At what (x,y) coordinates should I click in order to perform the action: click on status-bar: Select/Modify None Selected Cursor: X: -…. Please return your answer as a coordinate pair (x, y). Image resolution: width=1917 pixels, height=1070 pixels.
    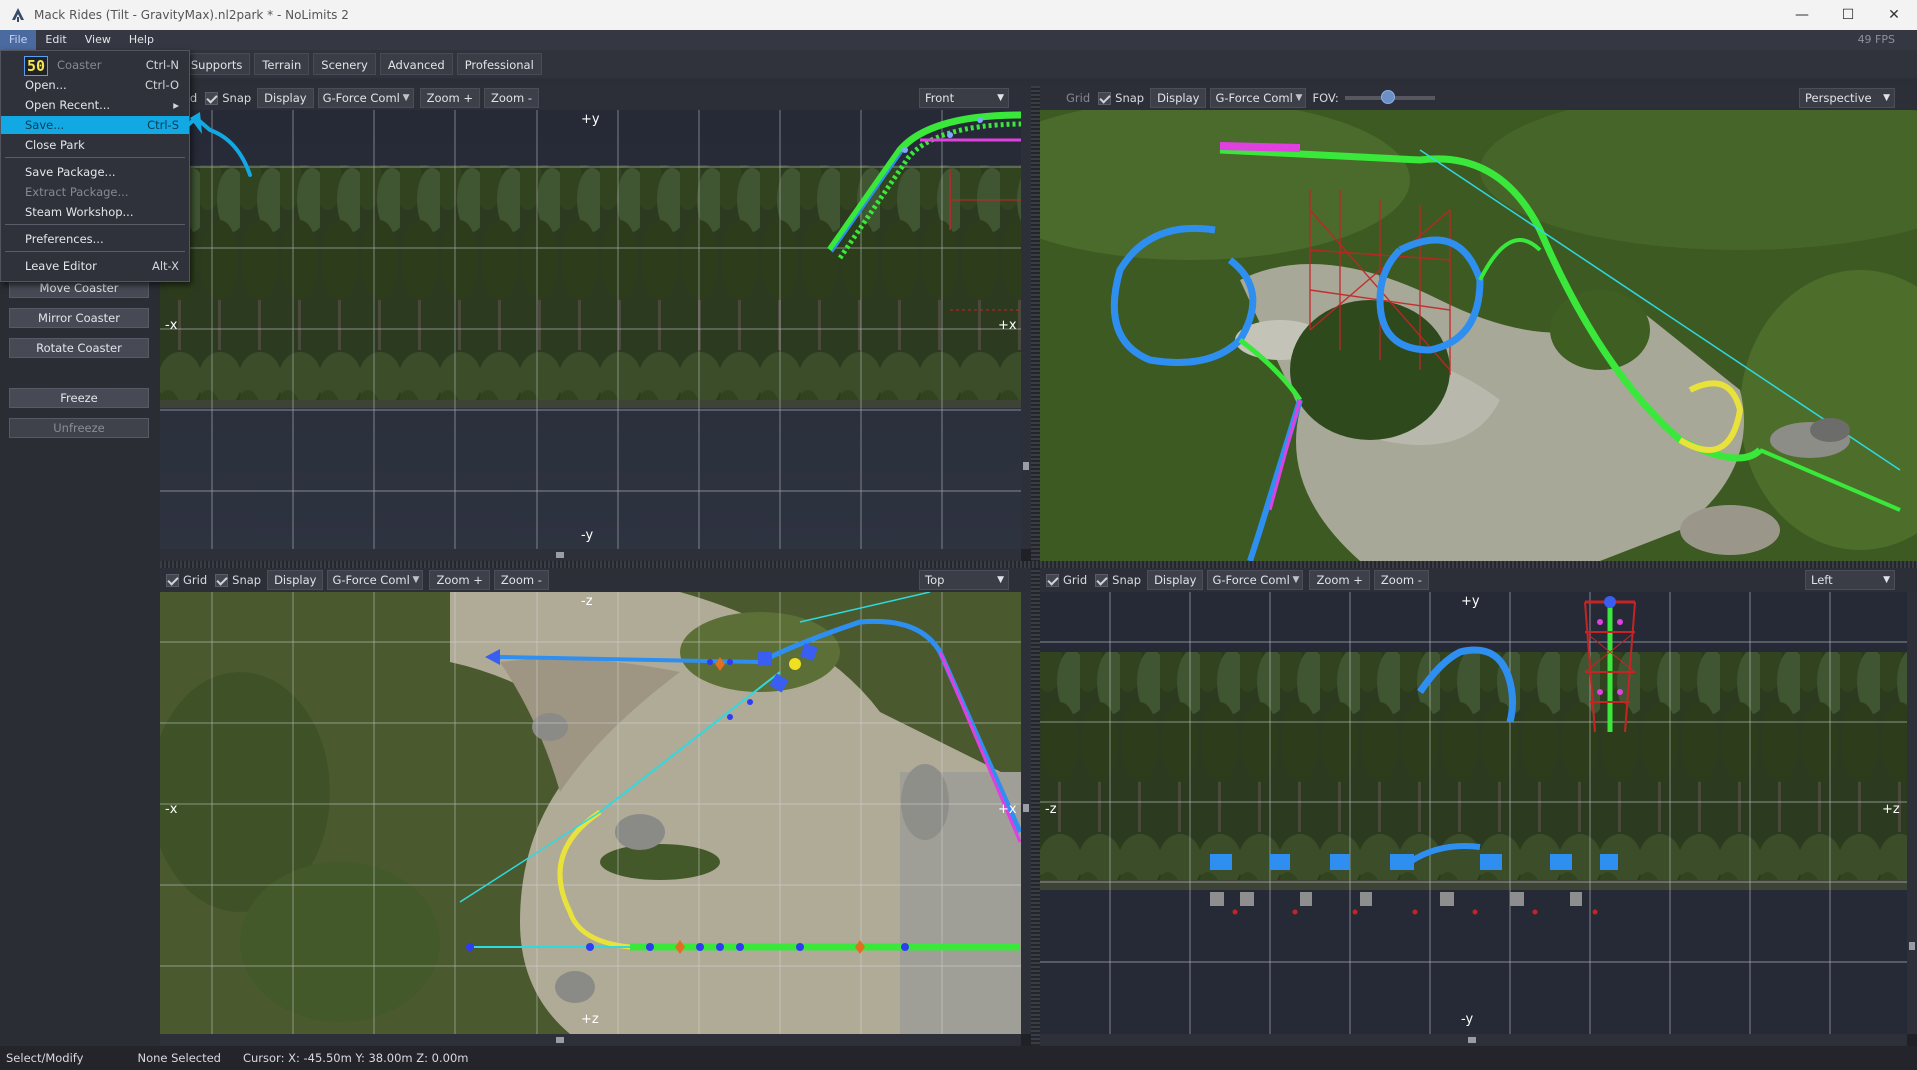
    Looking at the image, I should click on (958, 1058).